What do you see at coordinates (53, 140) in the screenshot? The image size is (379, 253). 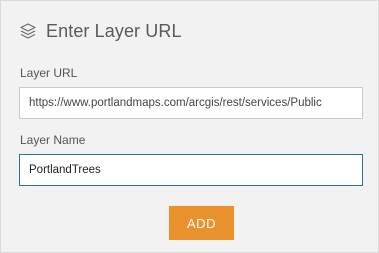 I see `layer-name-label: Layer Name` at bounding box center [53, 140].